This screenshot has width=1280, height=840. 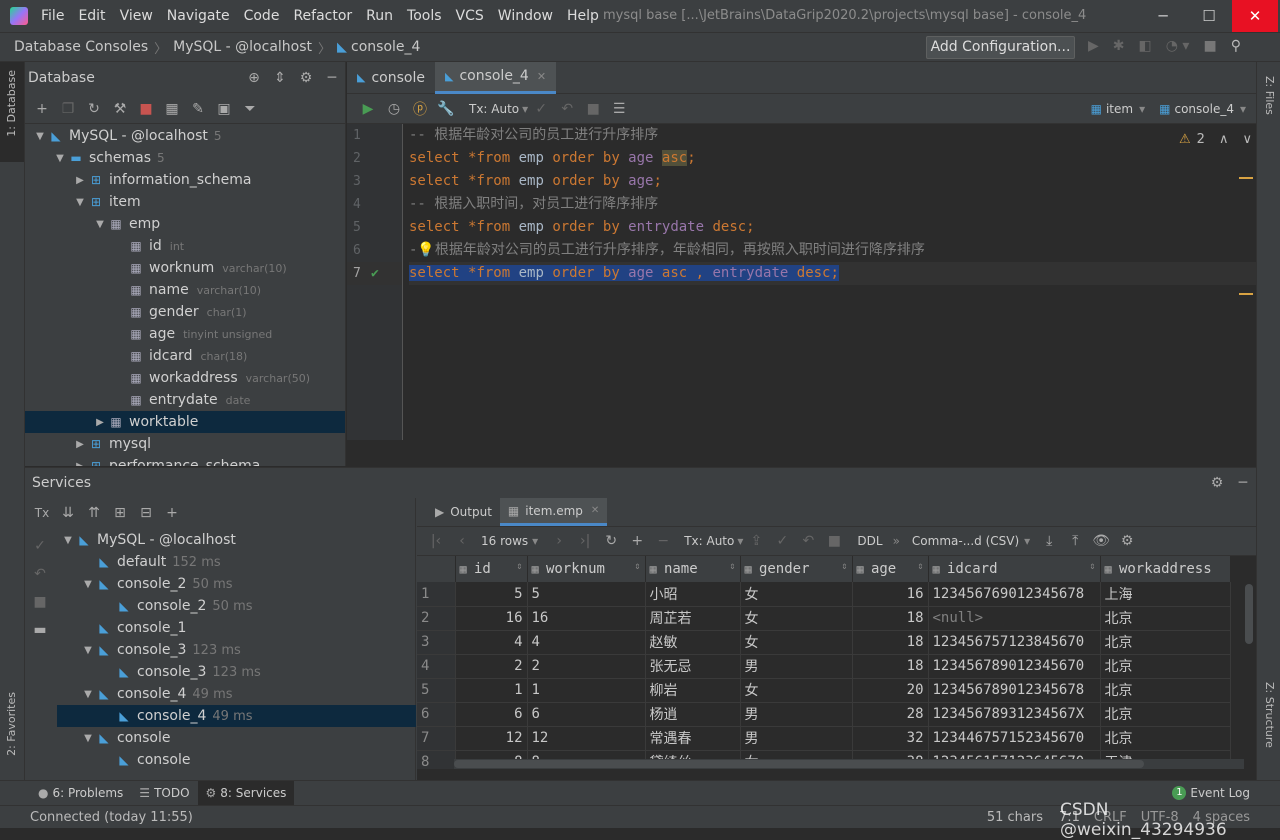 I want to click on refresh-icon: ↻, so click(x=611, y=541).